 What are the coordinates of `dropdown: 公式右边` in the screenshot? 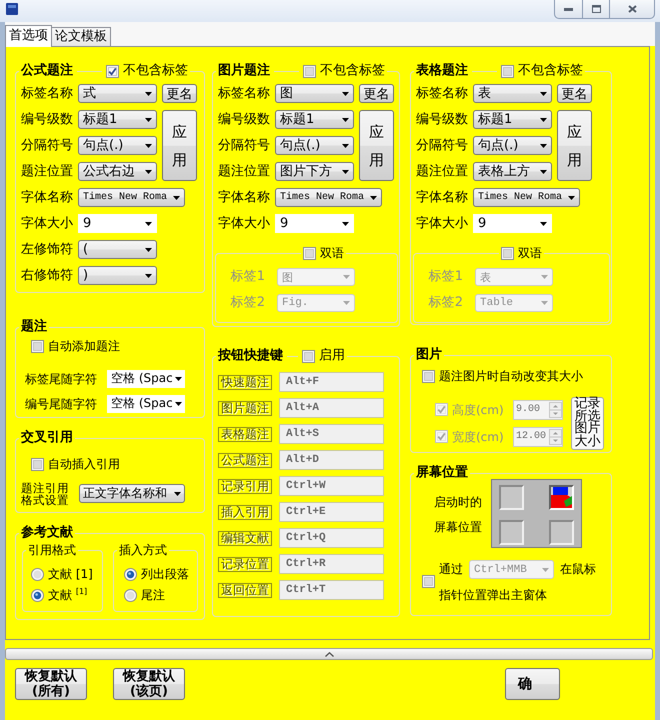 It's located at (117, 171).